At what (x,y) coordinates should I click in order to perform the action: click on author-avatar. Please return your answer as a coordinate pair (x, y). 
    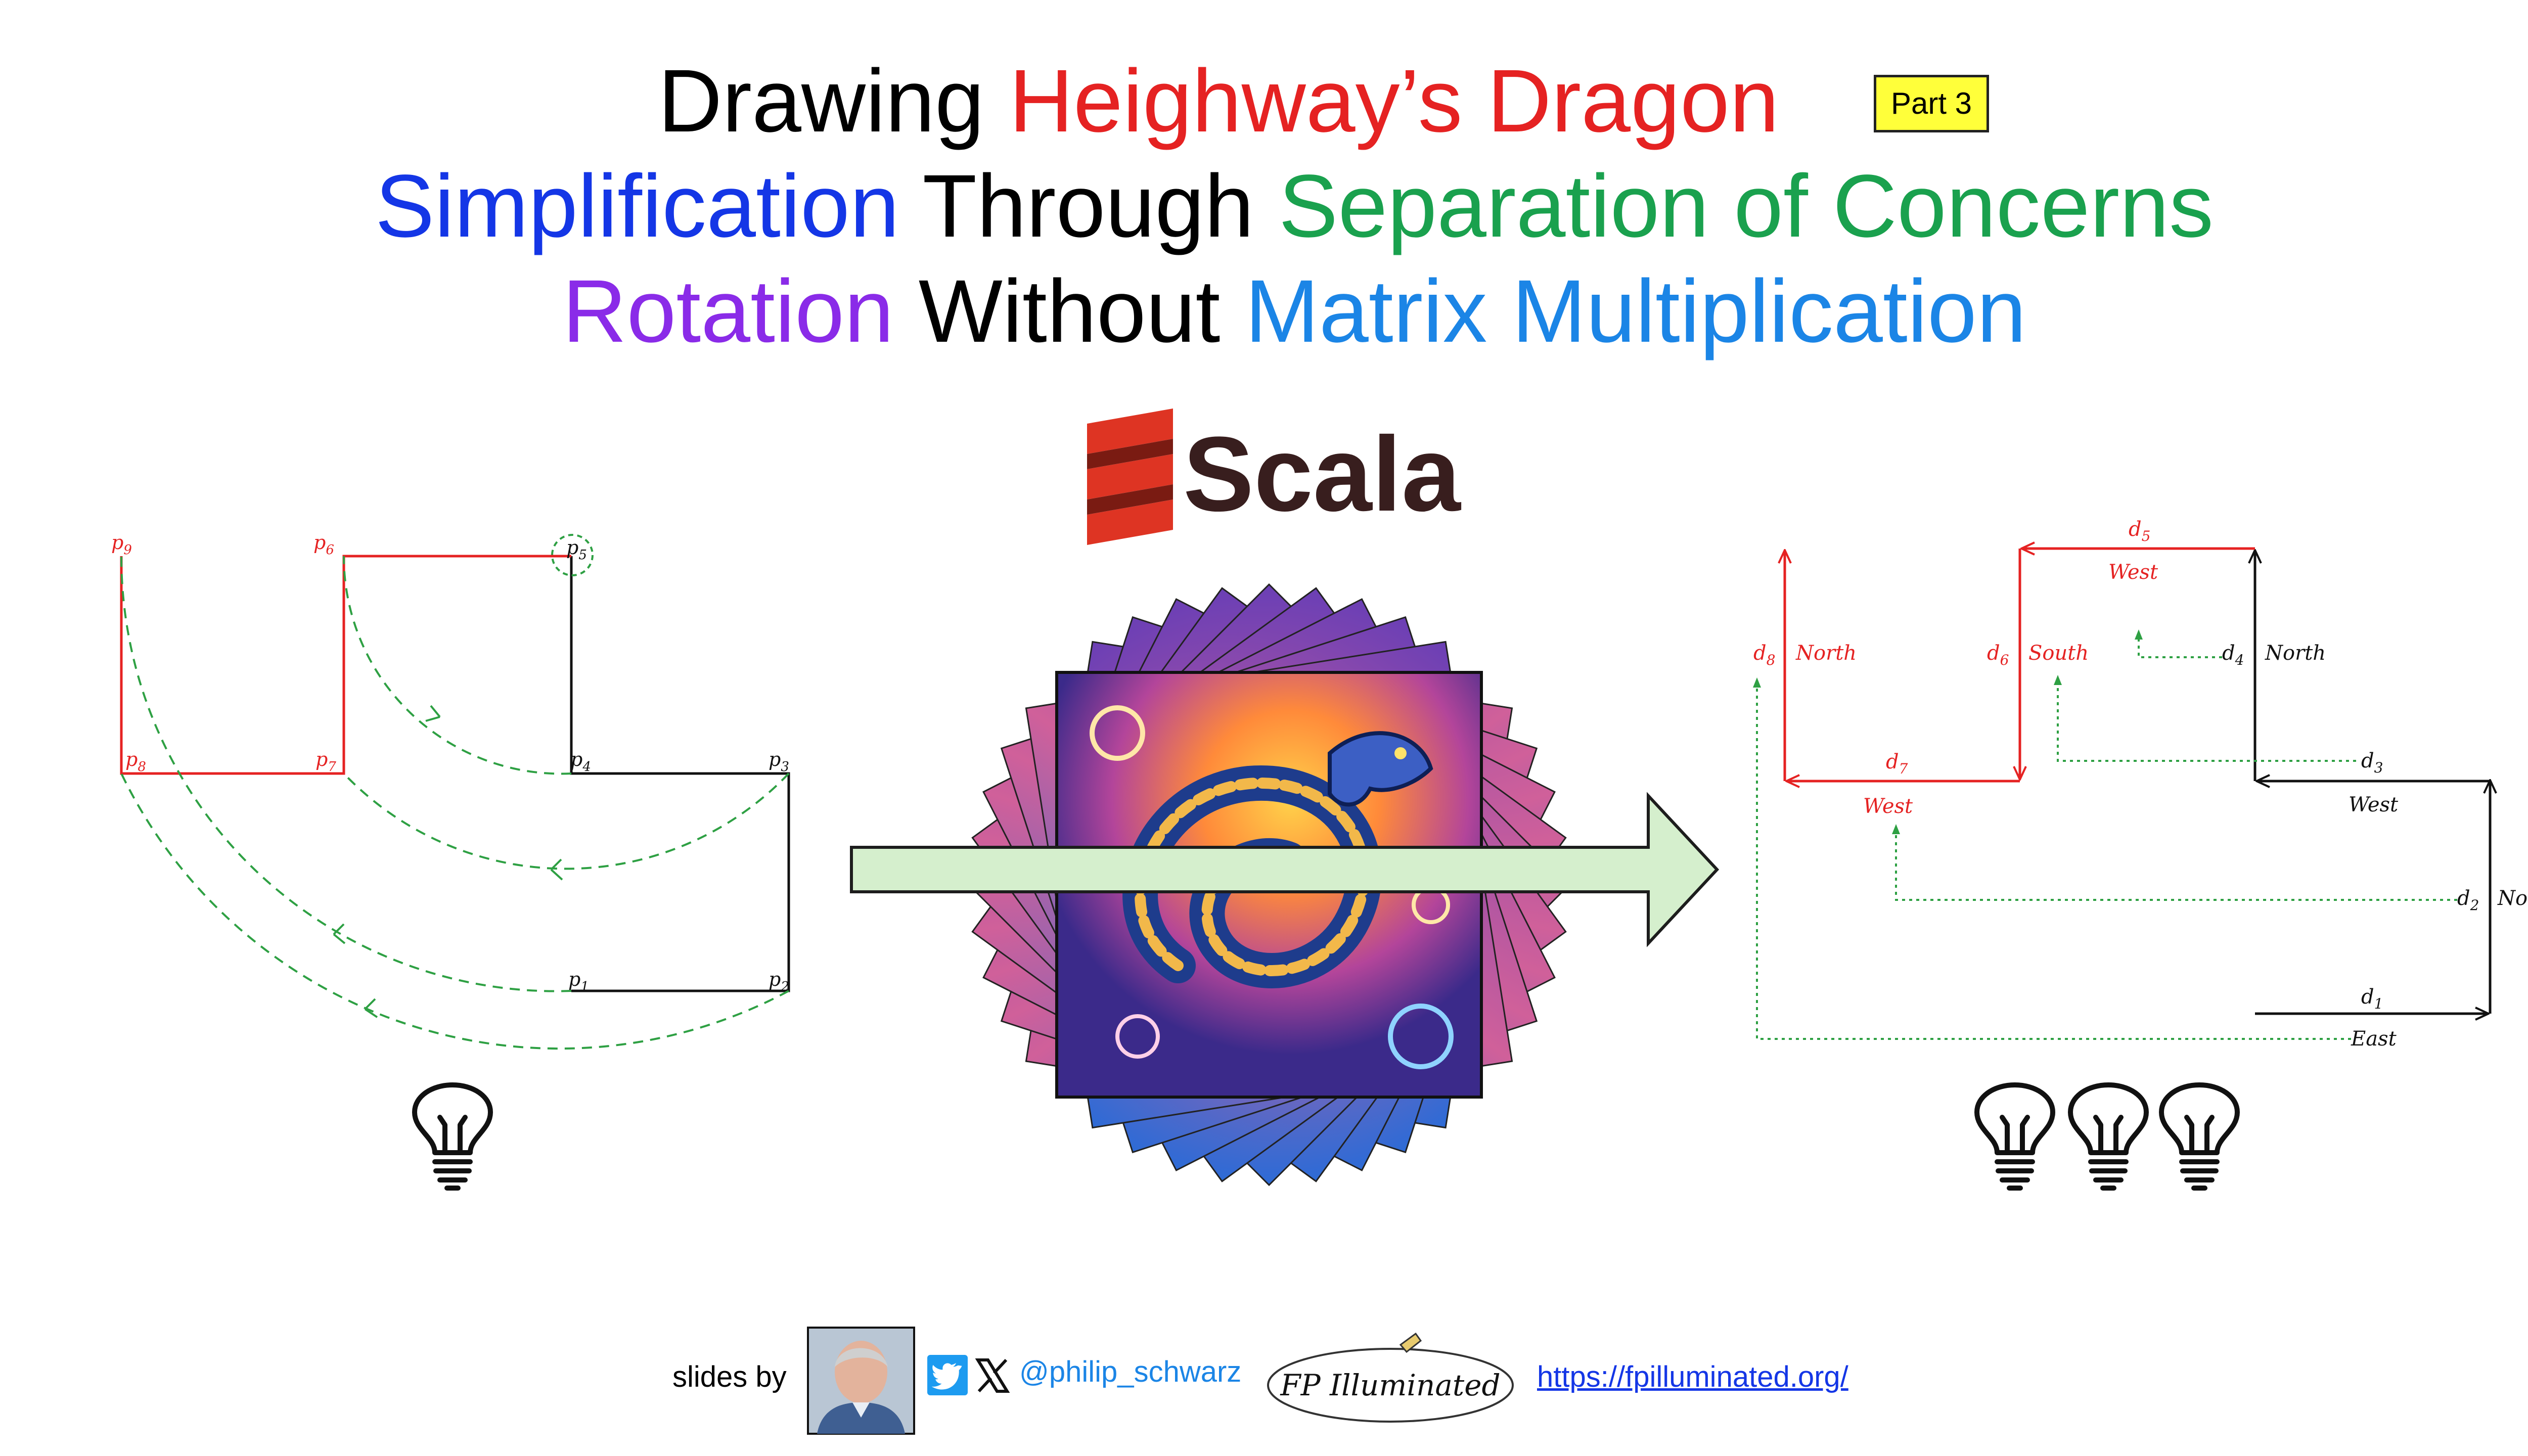
    Looking at the image, I should click on (861, 1381).